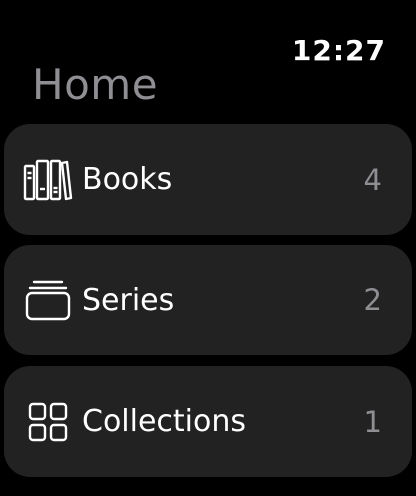 Image resolution: width=416 pixels, height=496 pixels. I want to click on list-item-count: 2, so click(372, 300).